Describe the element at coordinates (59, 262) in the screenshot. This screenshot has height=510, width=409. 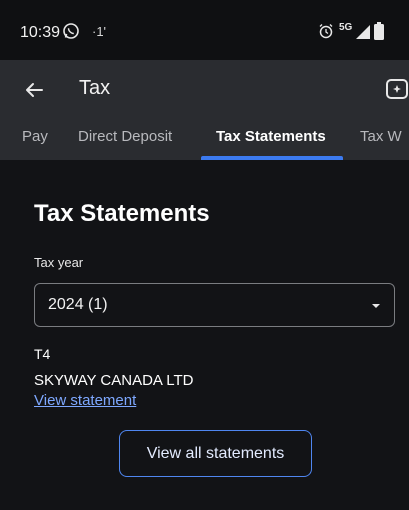
I see `tax-year-label: Tax year` at that location.